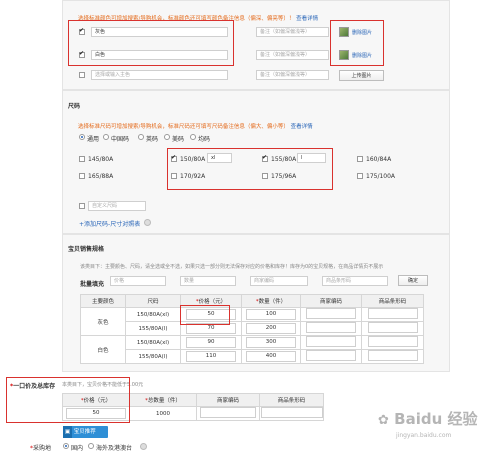 The image size is (500, 456). I want to click on sku-header-barcode: 商品条形码, so click(392, 301).